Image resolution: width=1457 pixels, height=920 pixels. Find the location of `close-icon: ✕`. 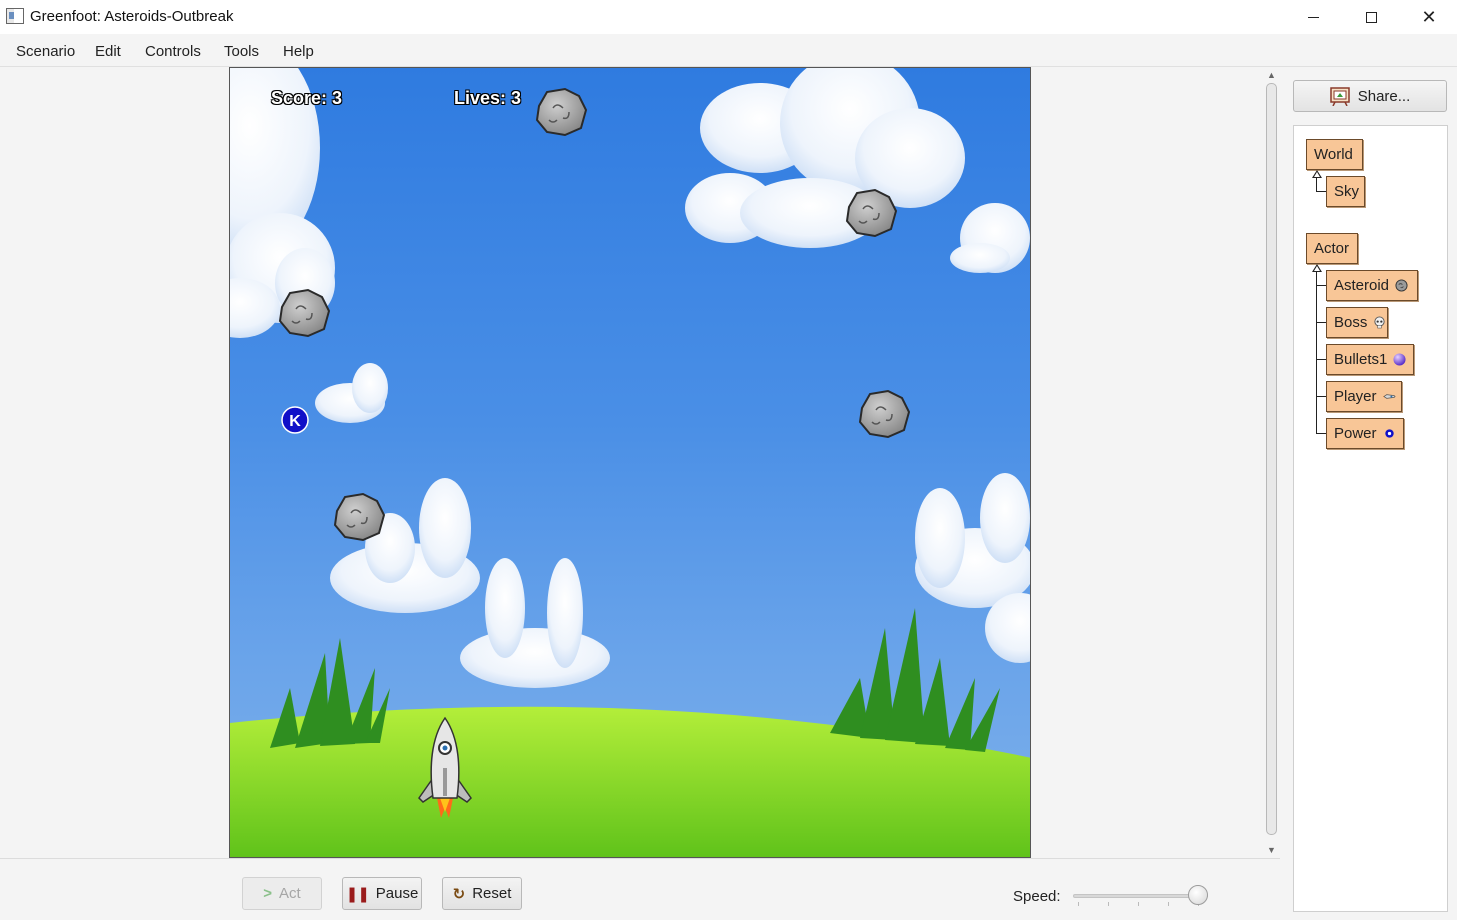

close-icon: ✕ is located at coordinates (1429, 16).